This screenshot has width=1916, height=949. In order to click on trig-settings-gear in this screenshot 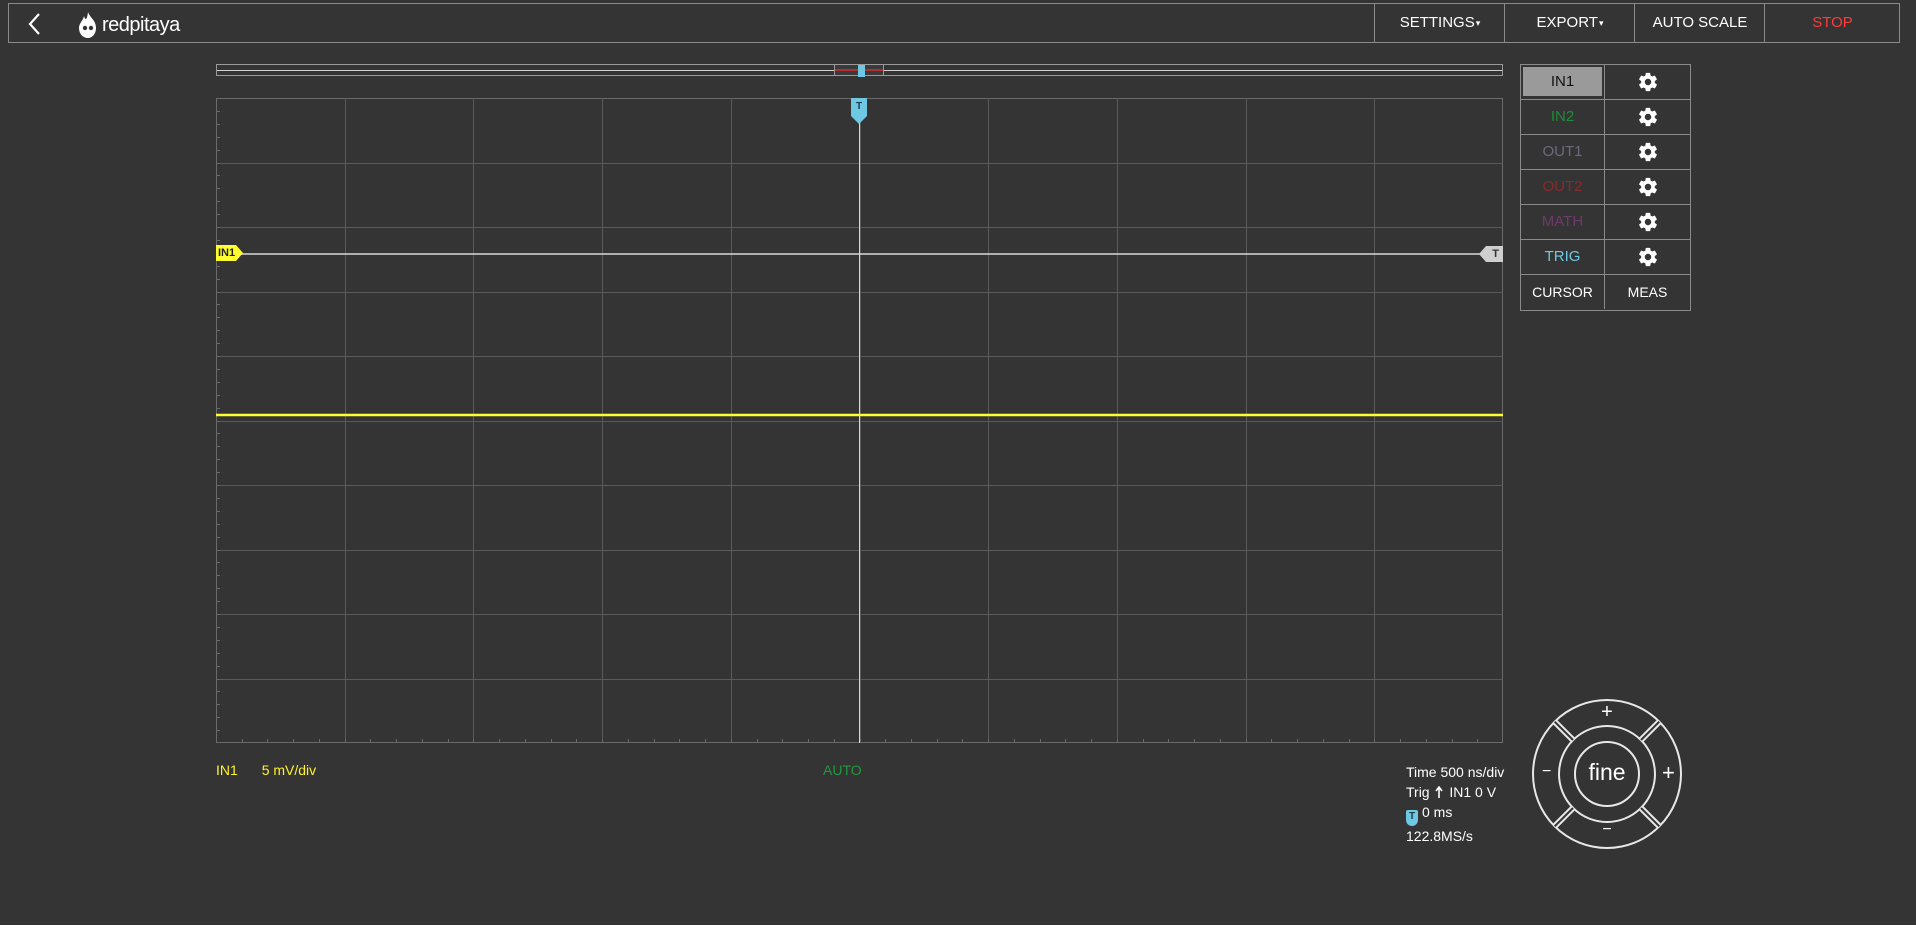, I will do `click(1647, 257)`.